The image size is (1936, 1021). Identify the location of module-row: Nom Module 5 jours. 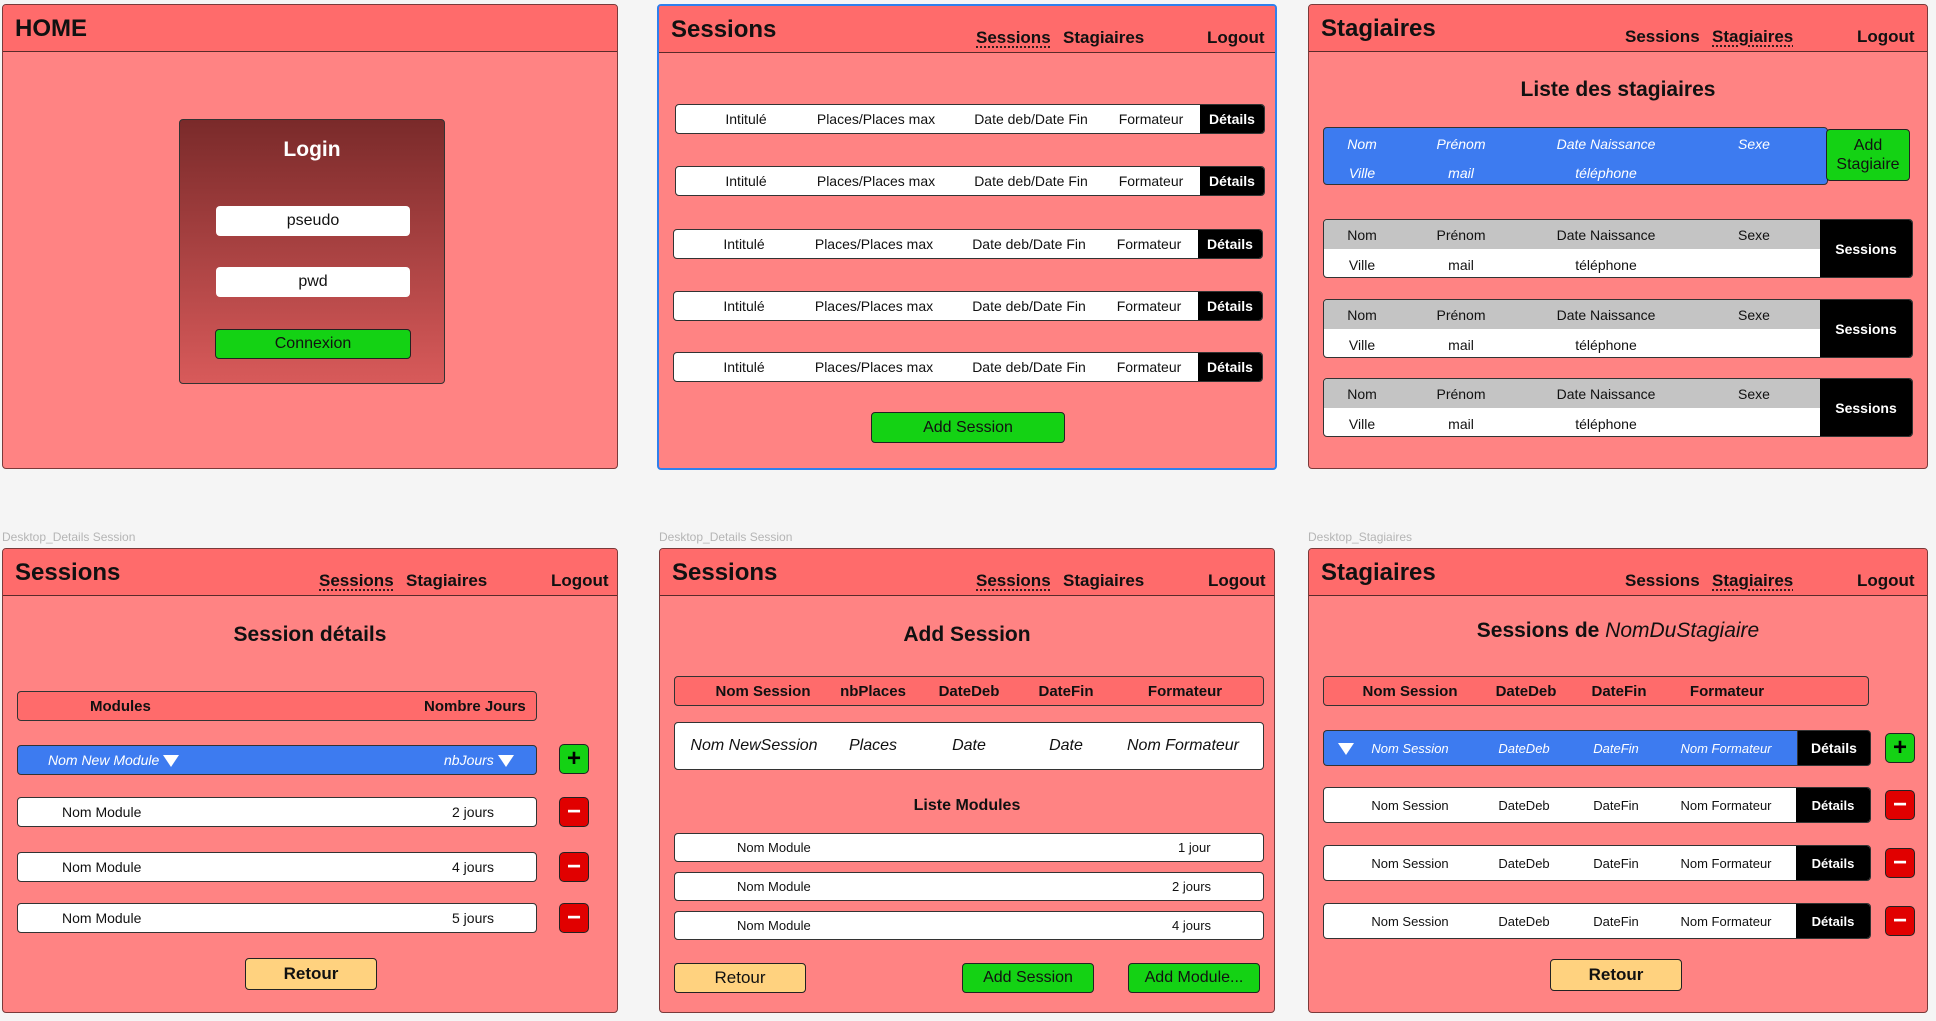
(277, 918).